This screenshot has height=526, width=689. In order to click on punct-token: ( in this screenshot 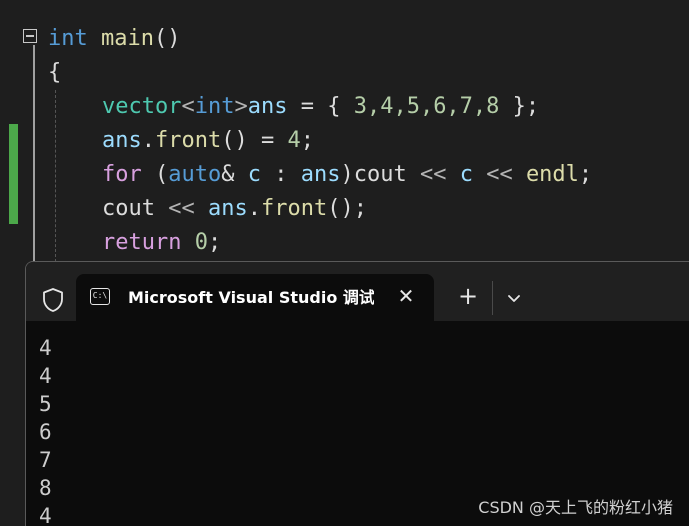, I will do `click(155, 174)`.